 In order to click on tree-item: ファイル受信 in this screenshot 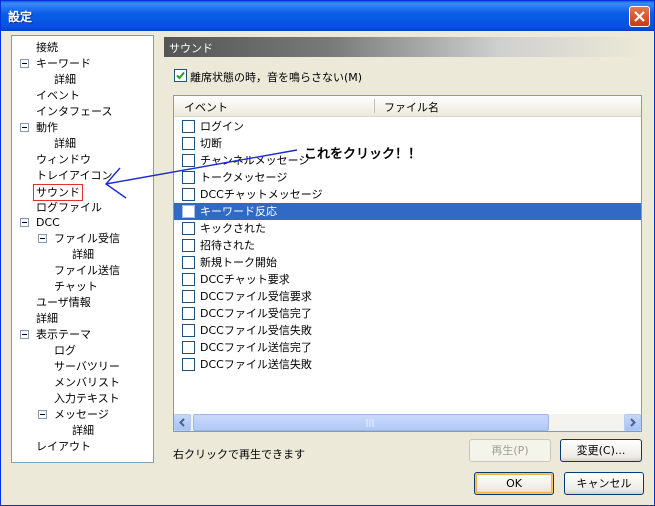, I will do `click(87, 238)`.